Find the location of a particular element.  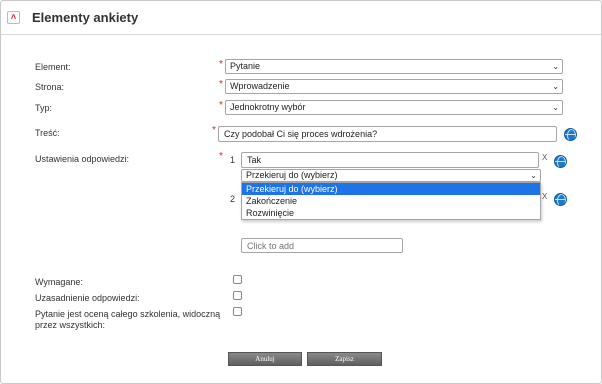

strona-select: Wprowadzenie ⌄ is located at coordinates (394, 86).